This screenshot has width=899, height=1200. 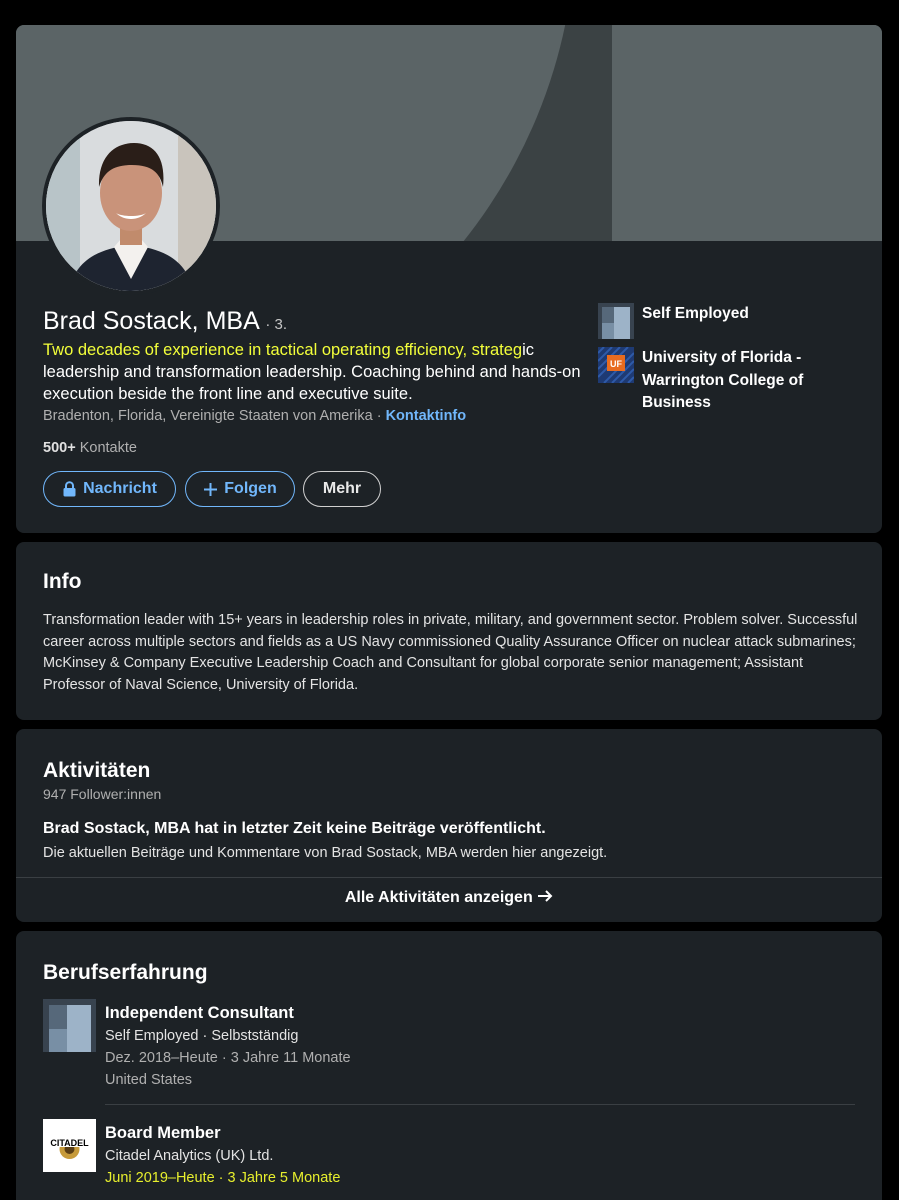 I want to click on more-button-label: Mehr, so click(x=342, y=488).